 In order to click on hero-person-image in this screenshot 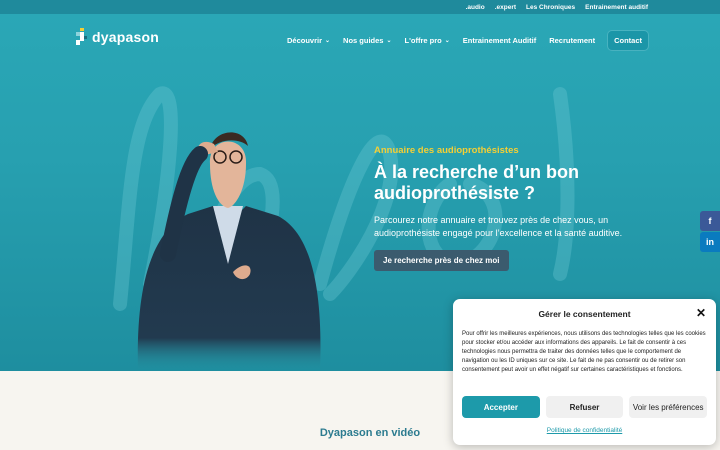, I will do `click(229, 251)`.